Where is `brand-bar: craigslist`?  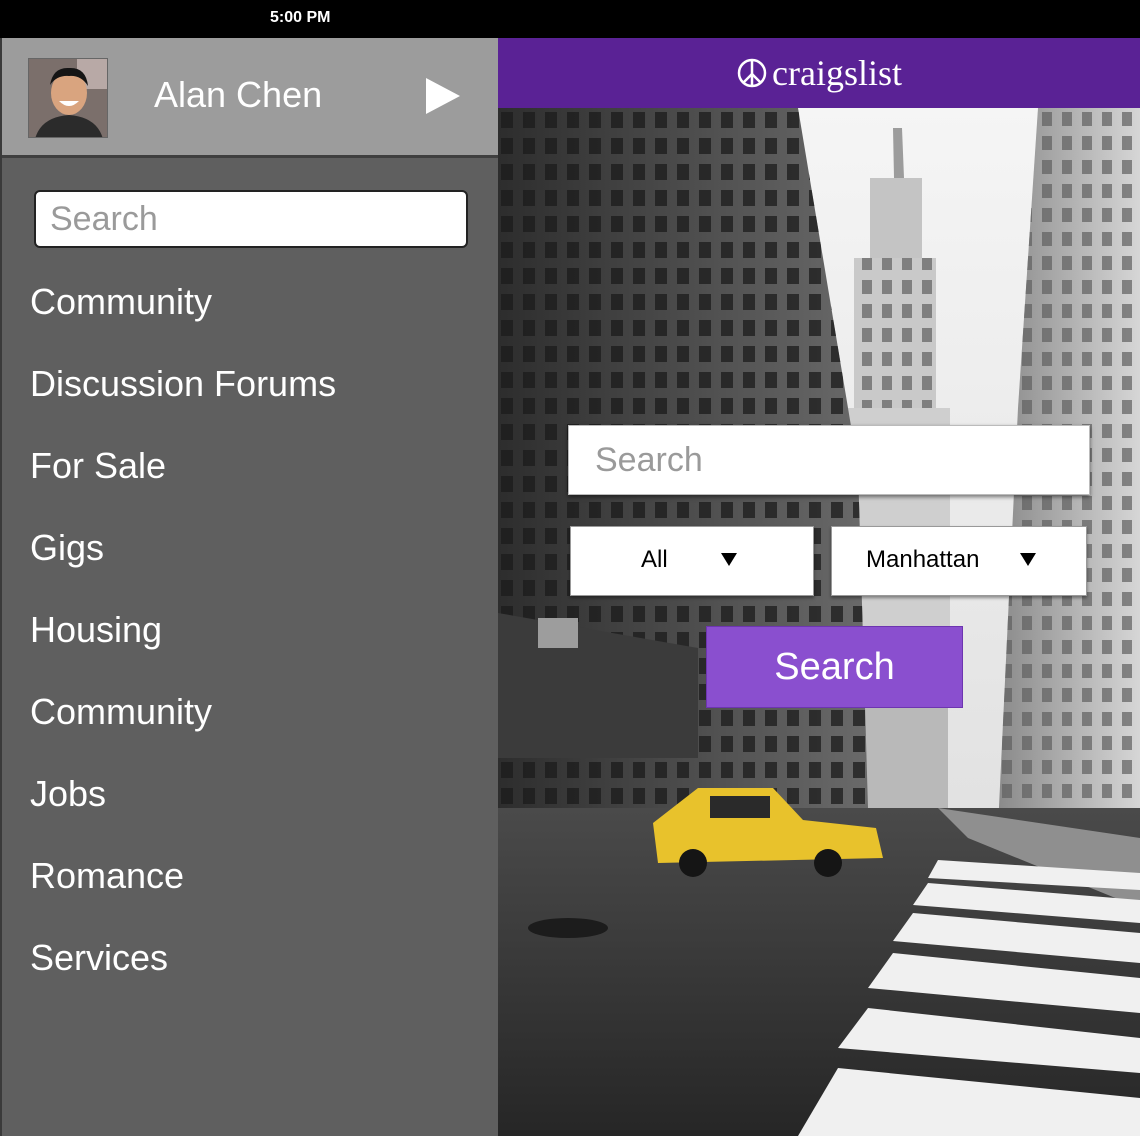
brand-bar: craigslist is located at coordinates (819, 73).